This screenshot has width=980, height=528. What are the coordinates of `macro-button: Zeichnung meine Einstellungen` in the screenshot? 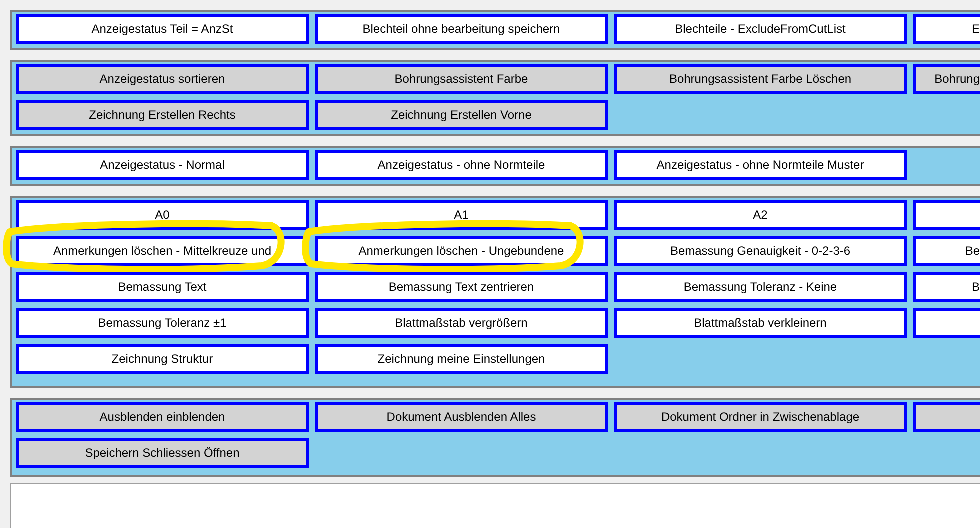 It's located at (461, 359).